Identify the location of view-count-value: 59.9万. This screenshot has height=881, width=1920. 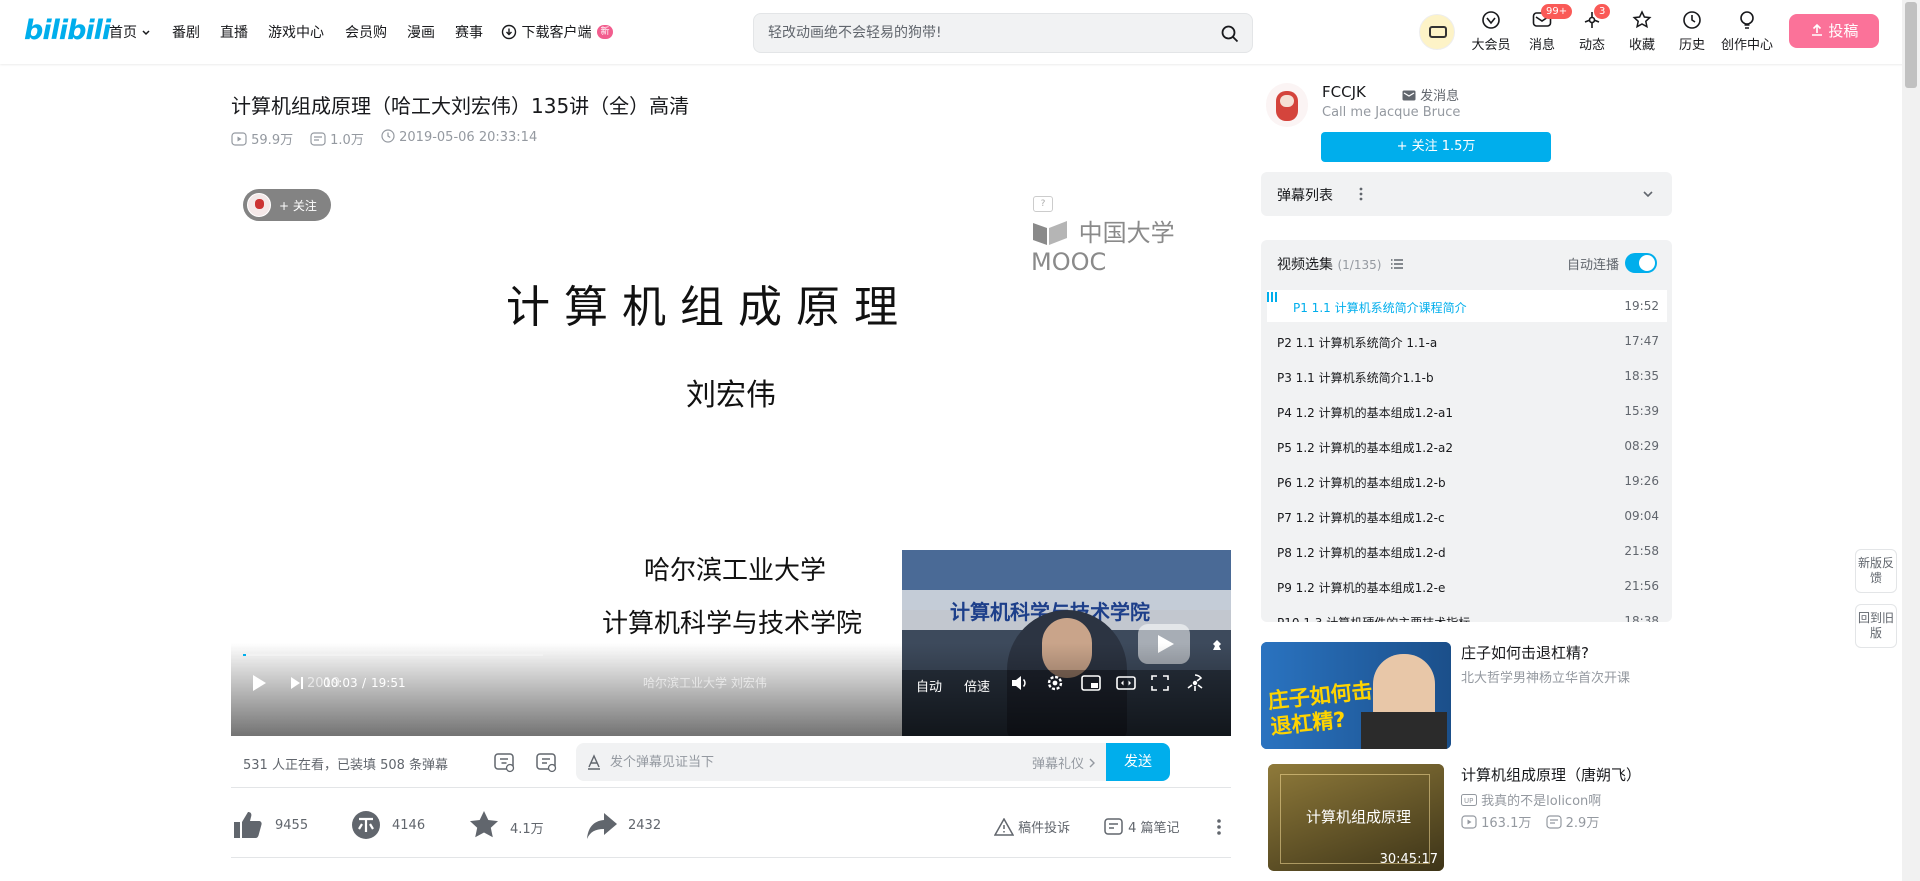
(272, 140).